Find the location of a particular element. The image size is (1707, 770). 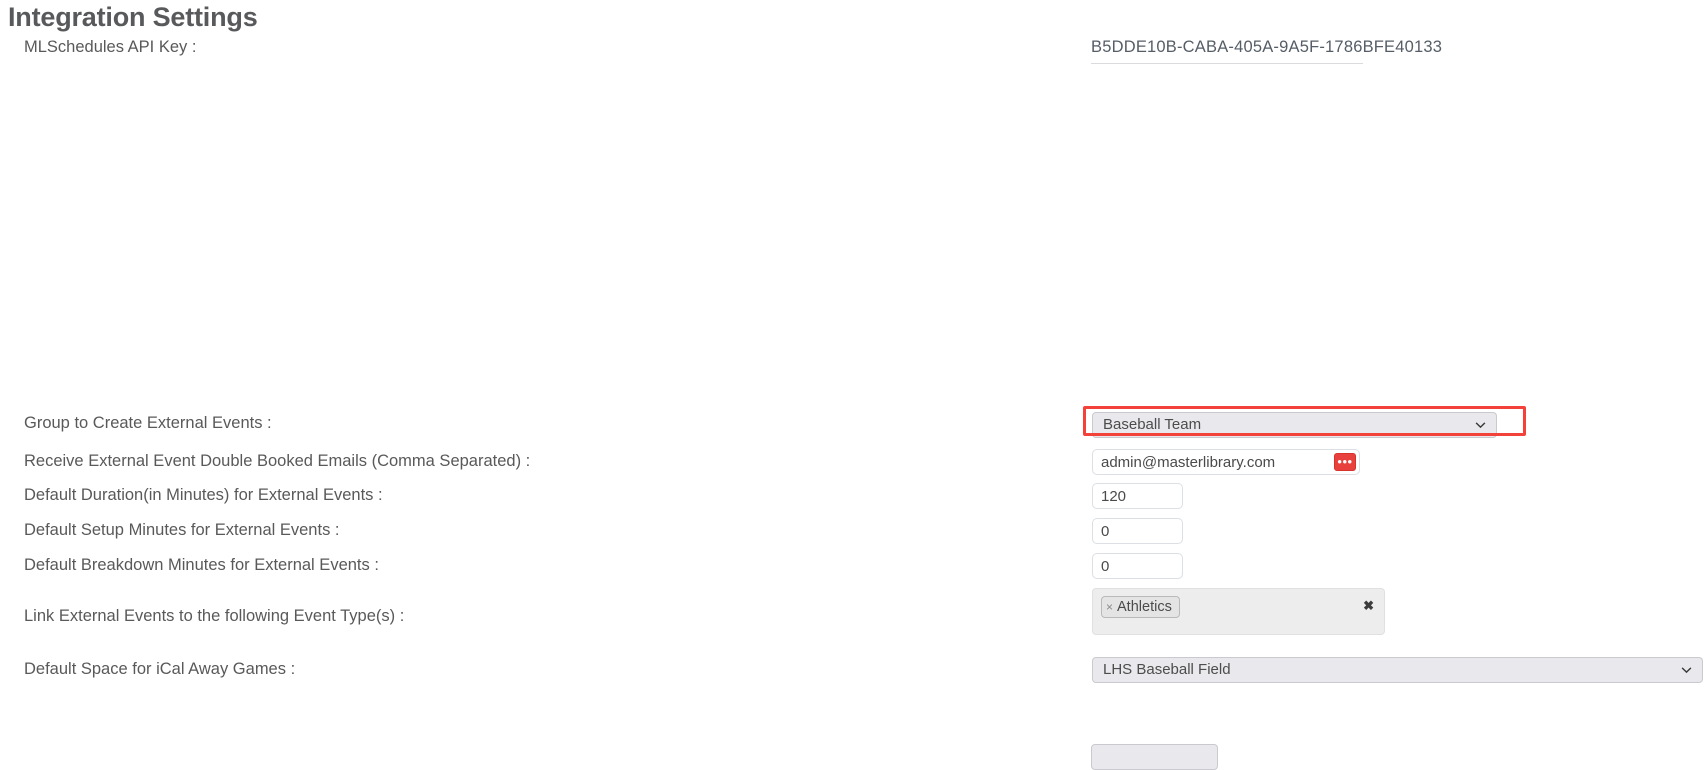

event-types-field-wrap: × Athletics ✖ is located at coordinates (1238, 611).